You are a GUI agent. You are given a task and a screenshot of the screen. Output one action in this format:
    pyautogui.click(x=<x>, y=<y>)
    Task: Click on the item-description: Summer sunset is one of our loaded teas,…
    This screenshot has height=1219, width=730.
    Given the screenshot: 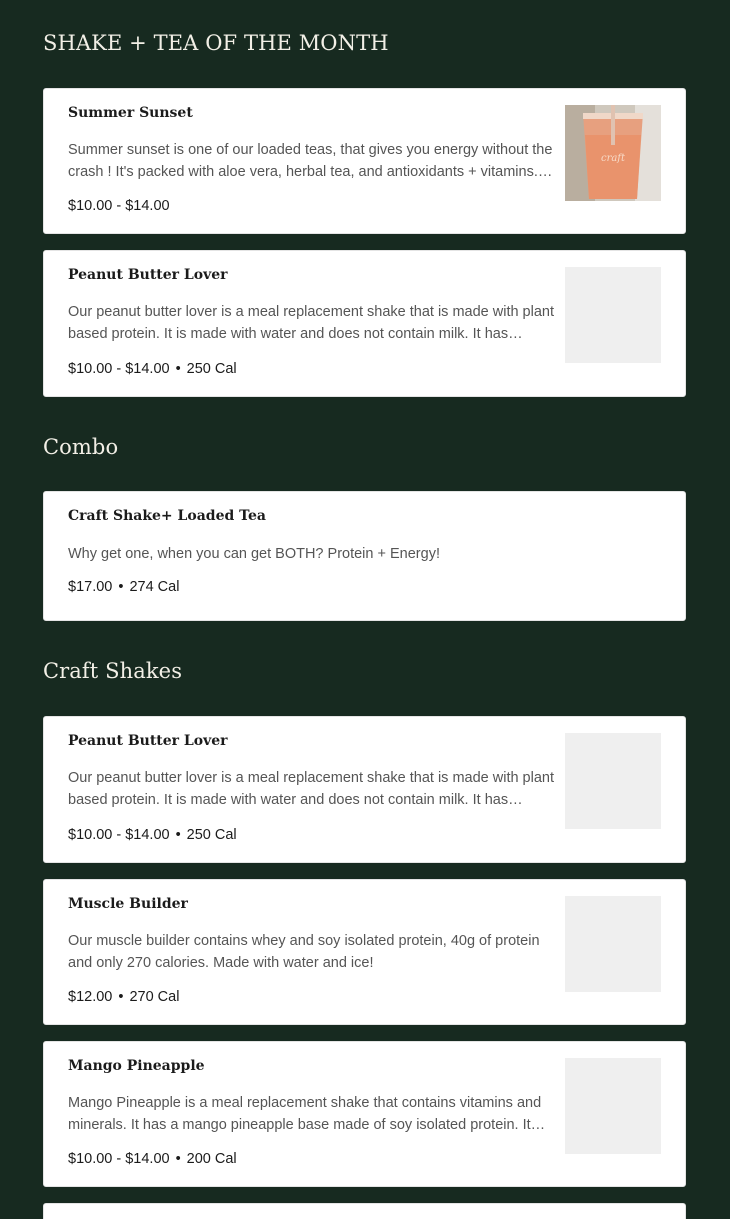 What is the action you would take?
    pyautogui.click(x=310, y=161)
    